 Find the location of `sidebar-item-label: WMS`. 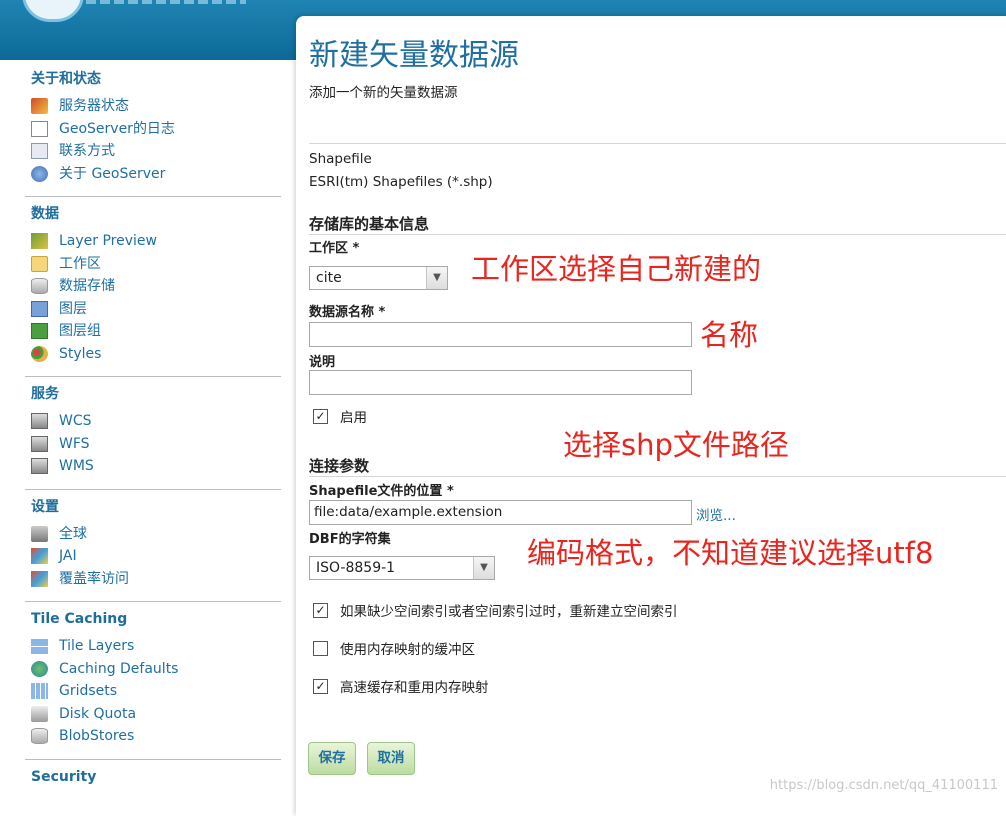

sidebar-item-label: WMS is located at coordinates (76, 466).